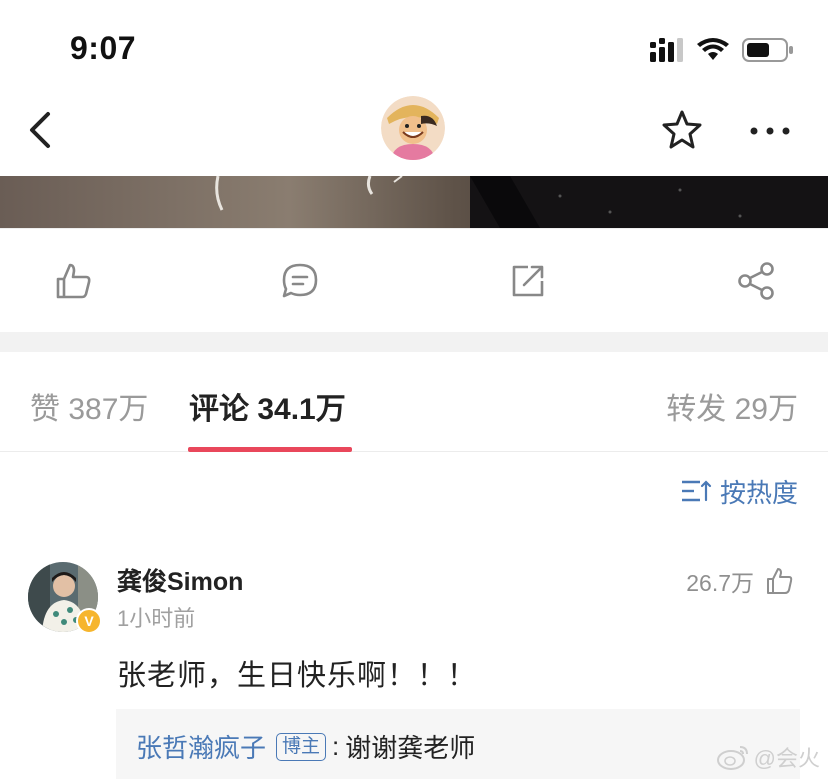  Describe the element at coordinates (414, 48) in the screenshot. I see `status-bar: 9:07` at that location.